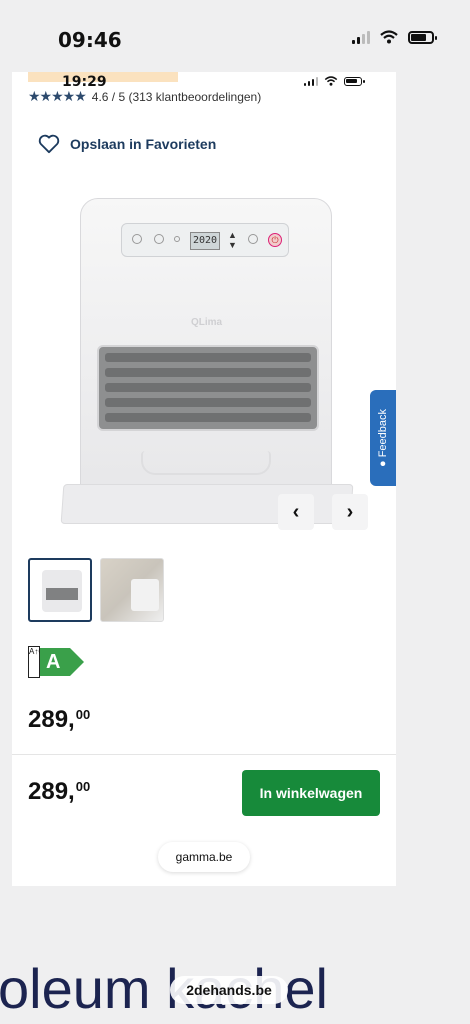 Image resolution: width=470 pixels, height=1024 pixels. I want to click on price-main: 289,, so click(51, 719).